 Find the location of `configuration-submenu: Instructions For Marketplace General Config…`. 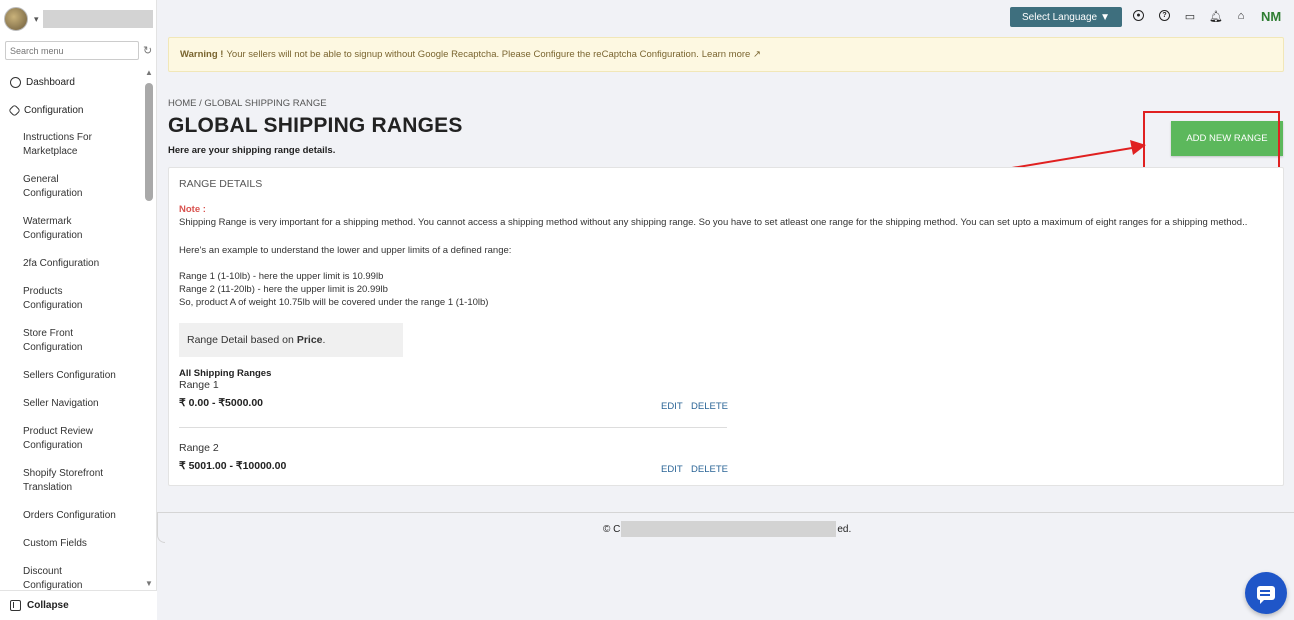

configuration-submenu: Instructions For Marketplace General Config… is located at coordinates (71, 357).